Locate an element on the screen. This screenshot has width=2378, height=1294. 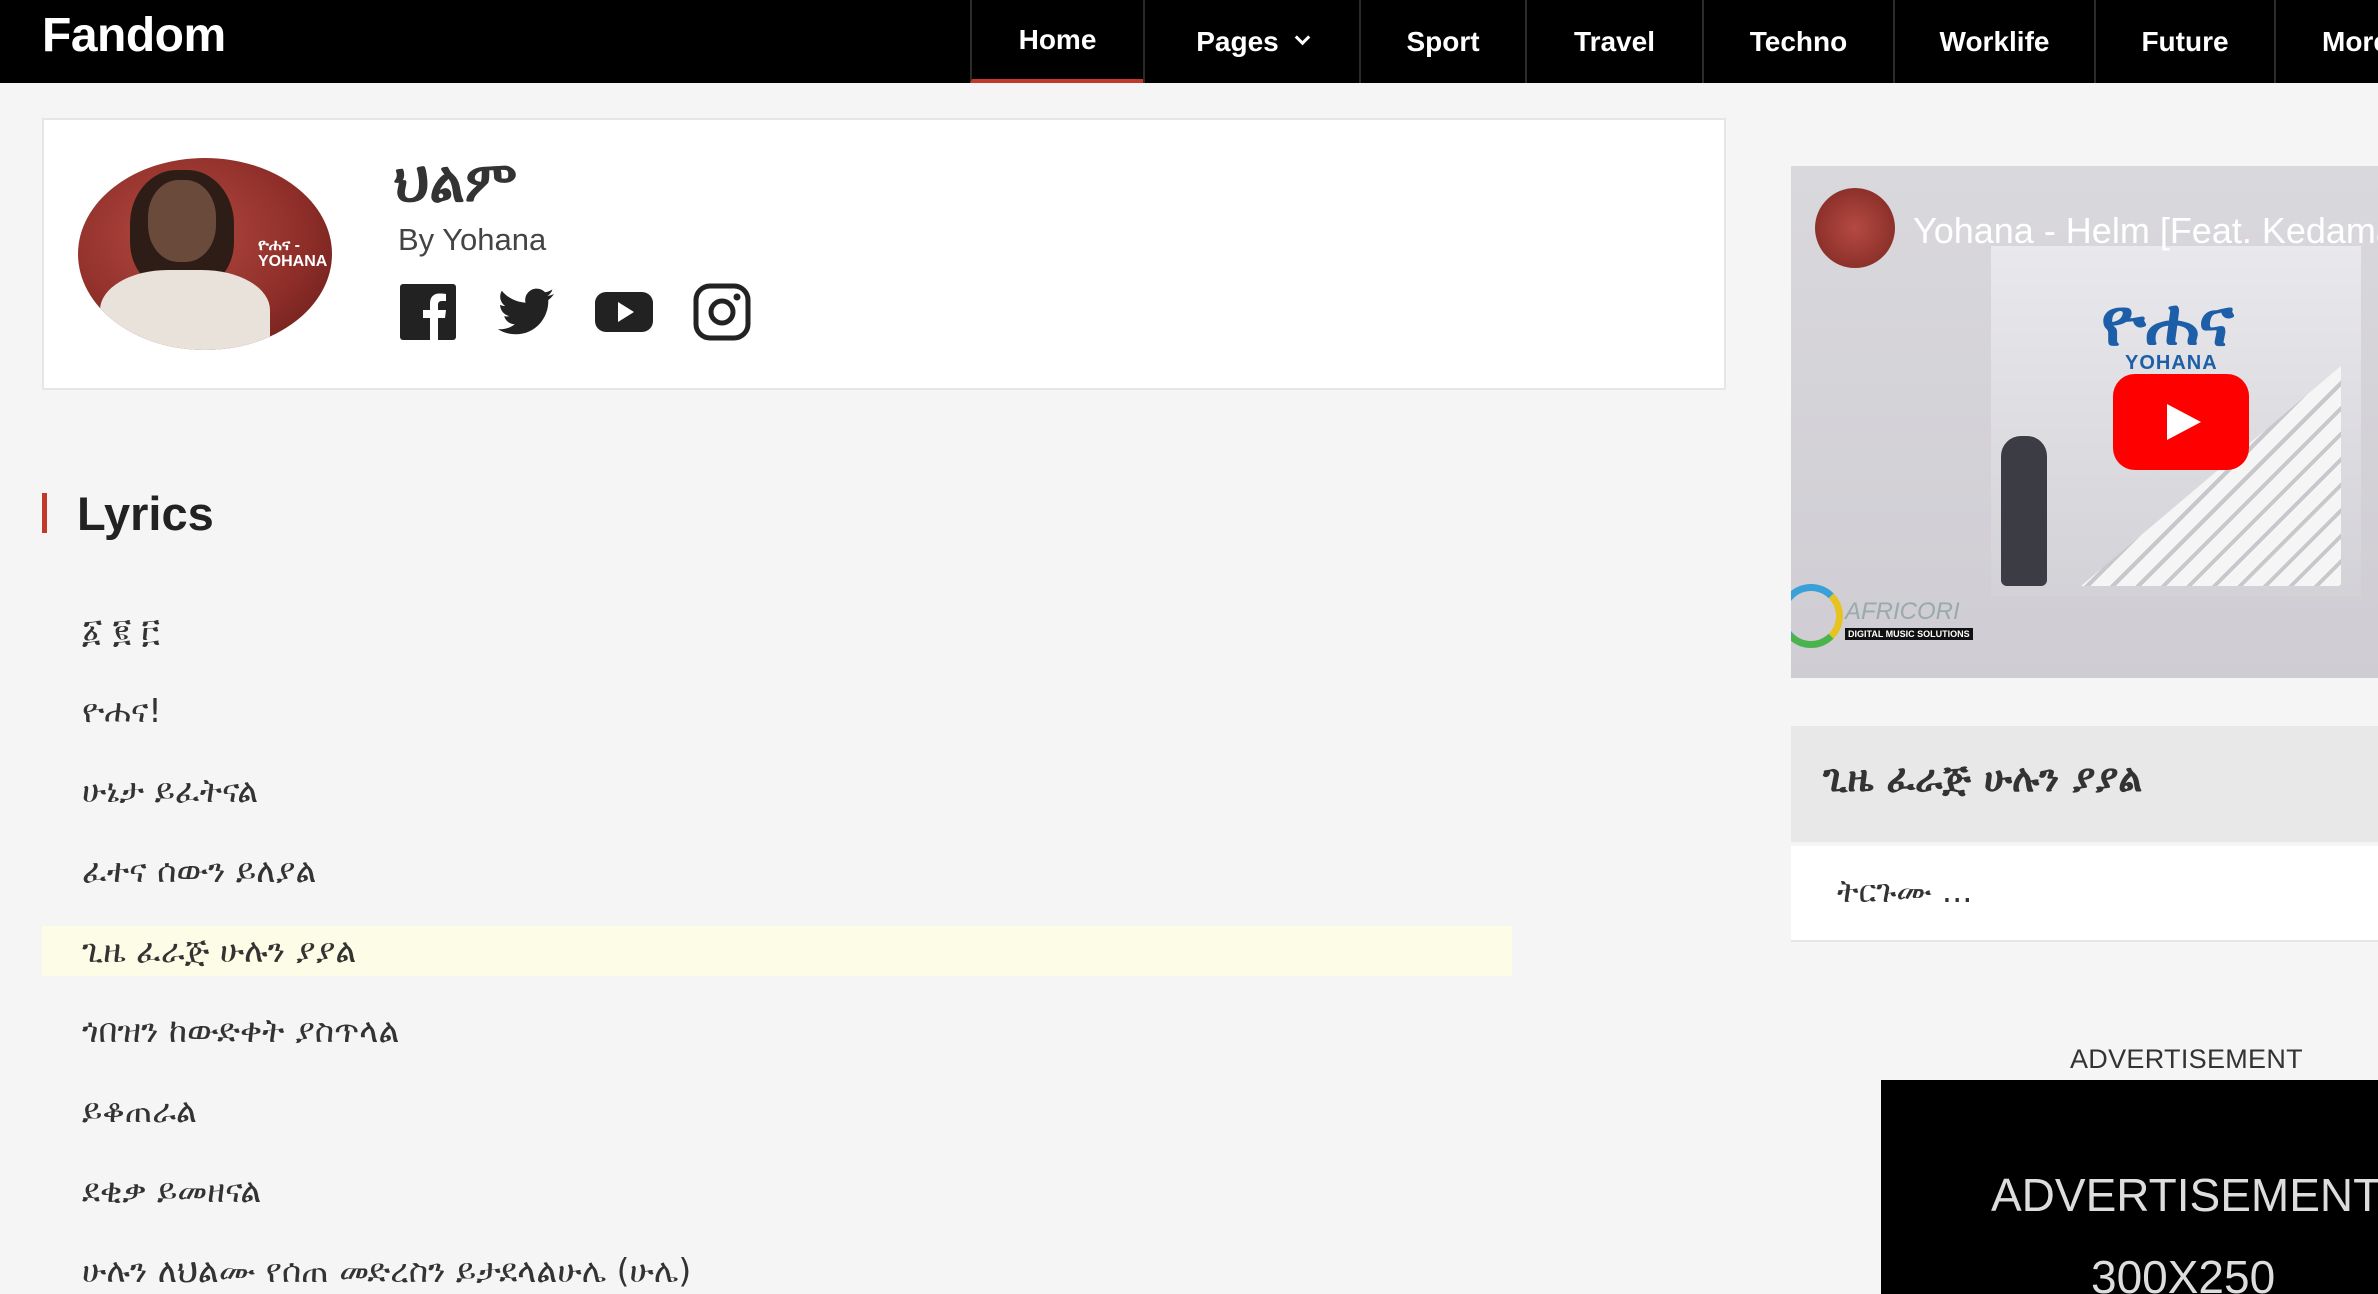
site-logo: Fandom is located at coordinates (134, 36).